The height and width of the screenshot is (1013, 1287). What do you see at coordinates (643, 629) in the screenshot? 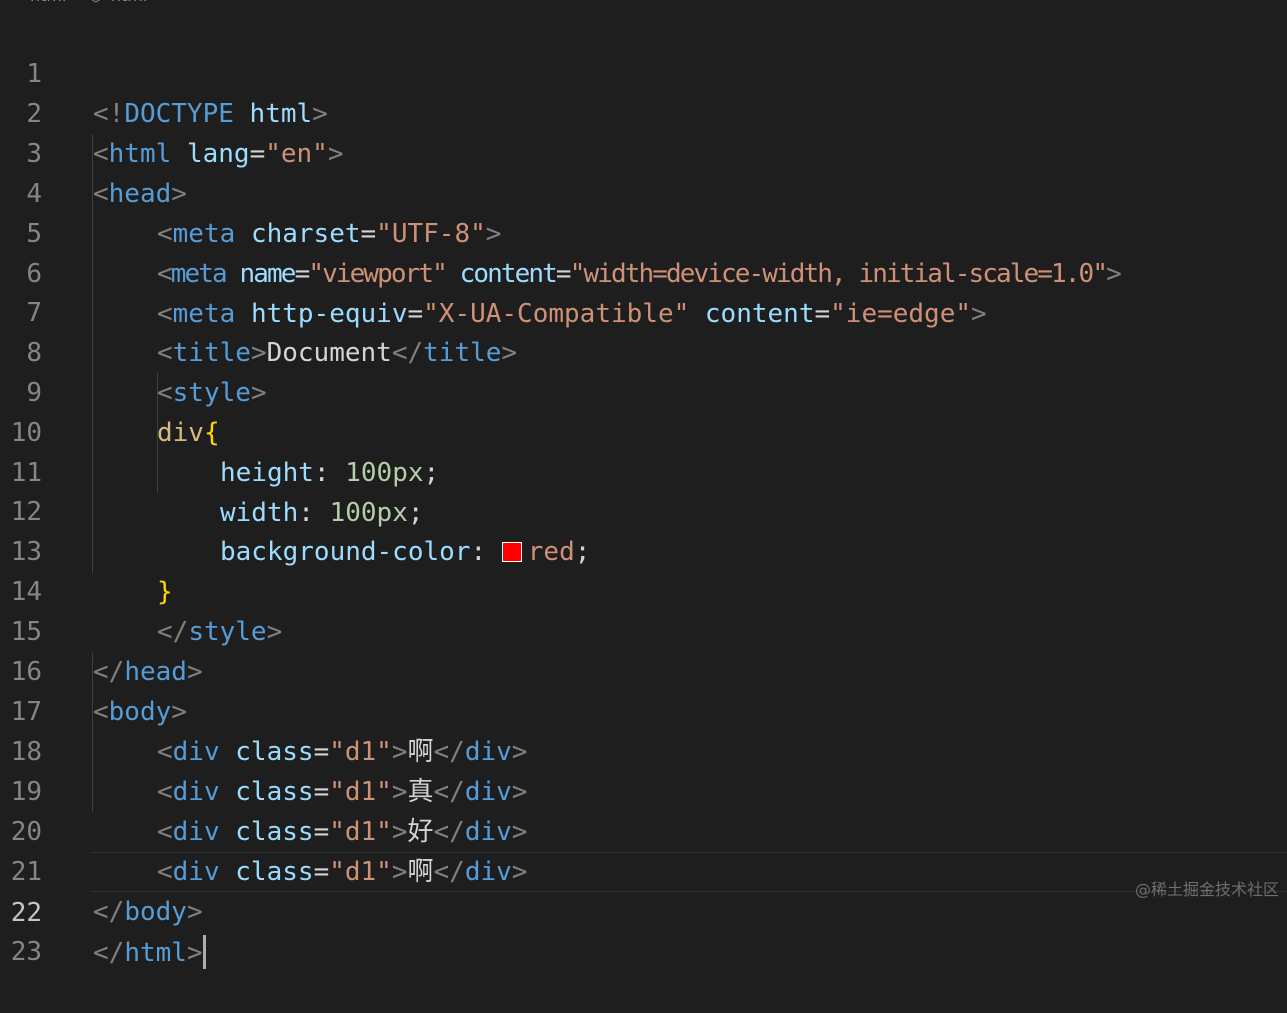
I see `code-line: 15 </head>` at bounding box center [643, 629].